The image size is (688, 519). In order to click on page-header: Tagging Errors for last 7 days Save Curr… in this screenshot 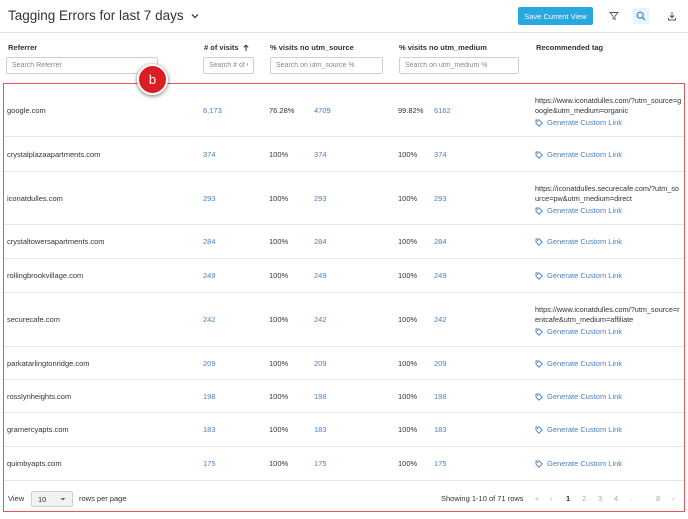, I will do `click(344, 16)`.